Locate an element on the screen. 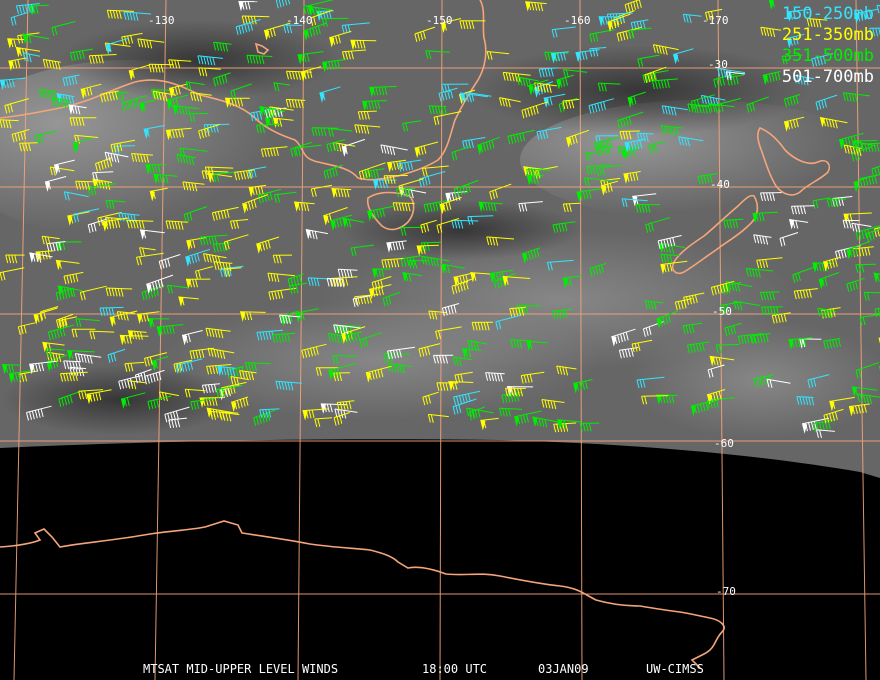 This screenshot has height=680, width=880. legend-entry-150-250: 150-250mb is located at coordinates (827, 14).